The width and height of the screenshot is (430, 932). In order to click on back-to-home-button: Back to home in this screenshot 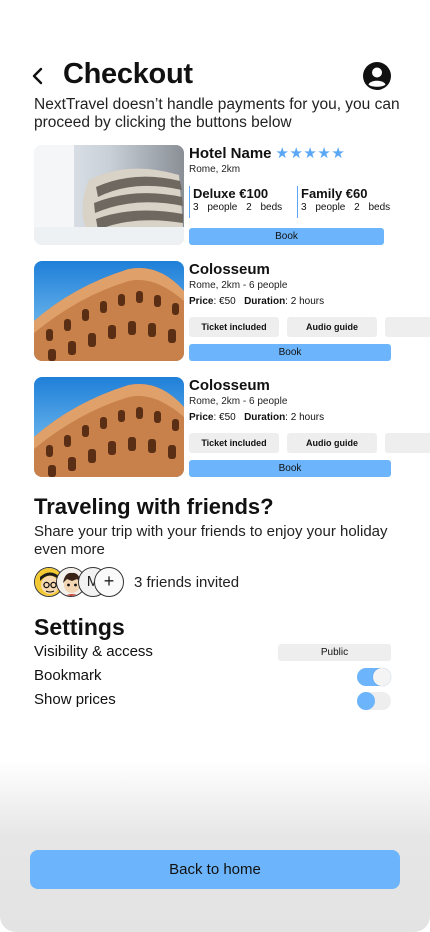, I will do `click(215, 869)`.